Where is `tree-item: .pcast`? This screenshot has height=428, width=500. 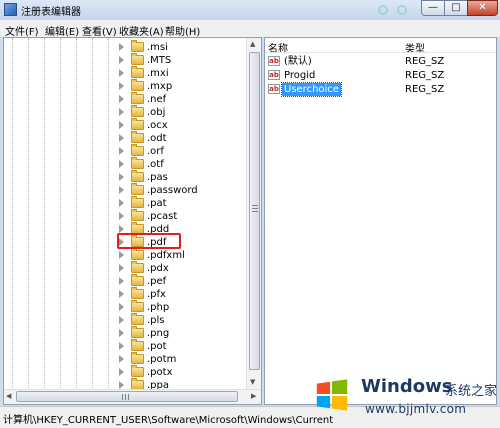 tree-item: .pcast is located at coordinates (184, 216).